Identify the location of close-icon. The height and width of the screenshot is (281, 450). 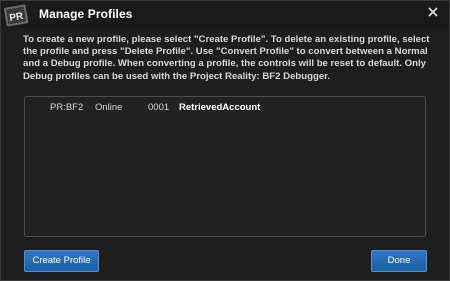
(433, 12).